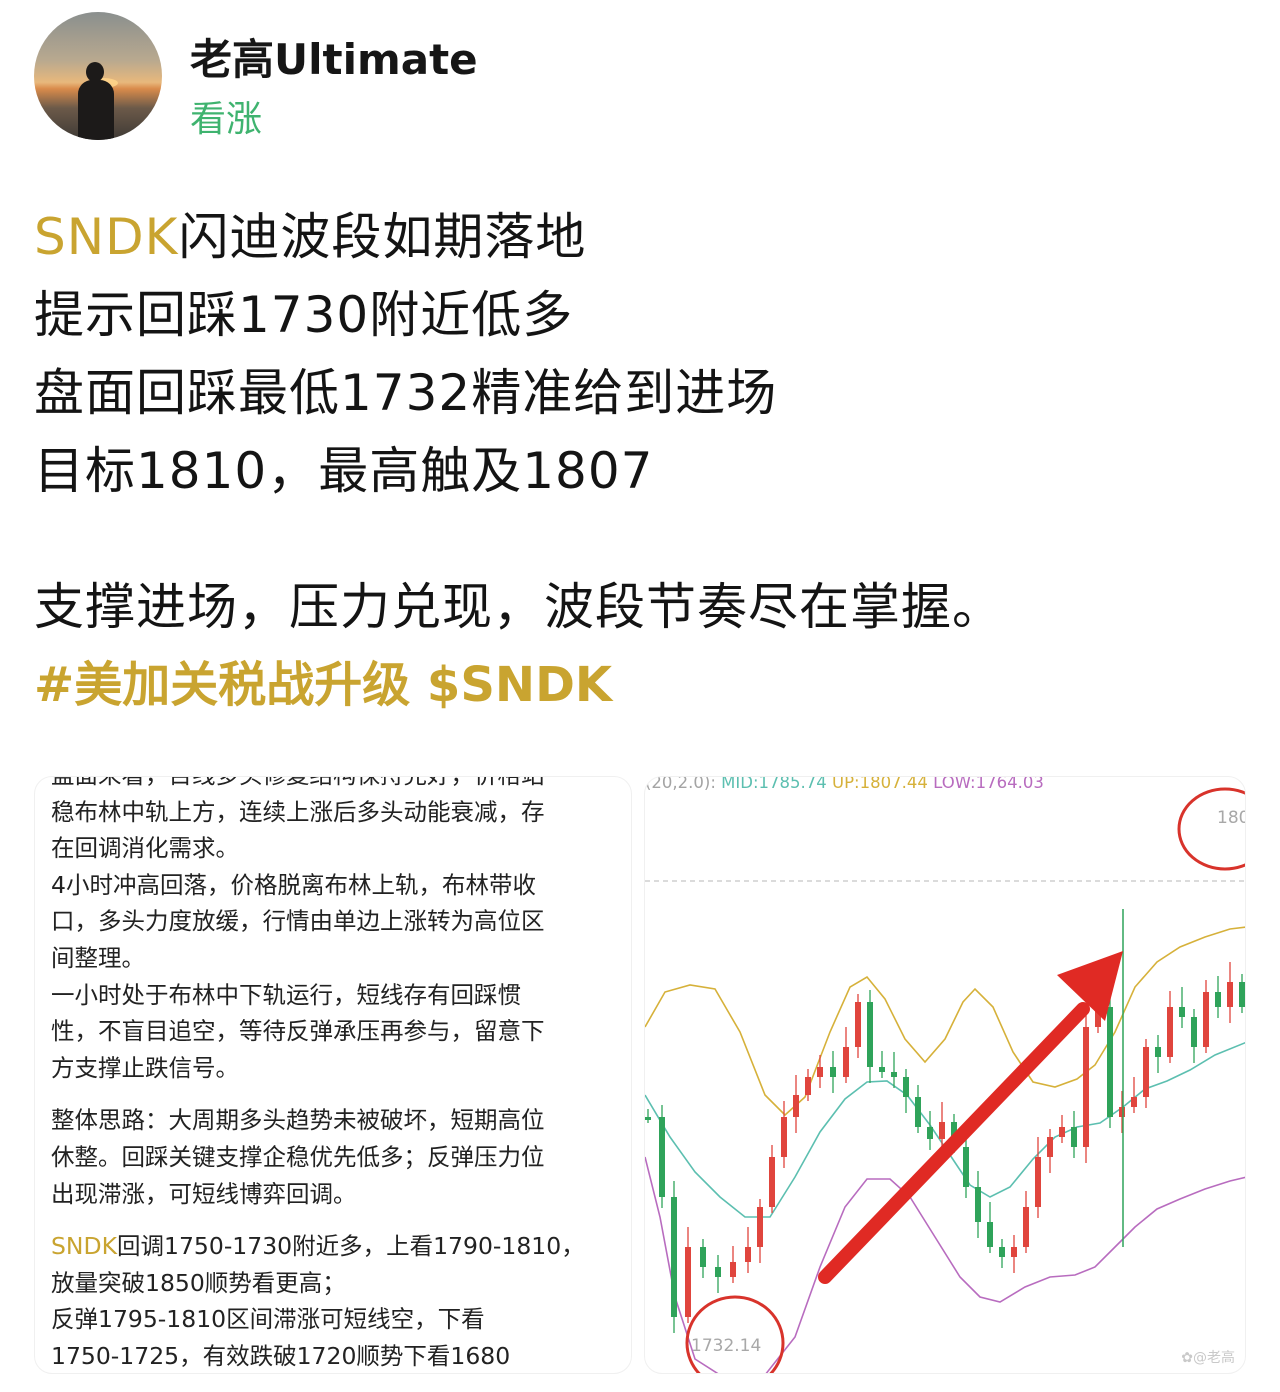 The height and width of the screenshot is (1392, 1280). What do you see at coordinates (98, 957) in the screenshot?
I see `analysis-line: 间整理。` at bounding box center [98, 957].